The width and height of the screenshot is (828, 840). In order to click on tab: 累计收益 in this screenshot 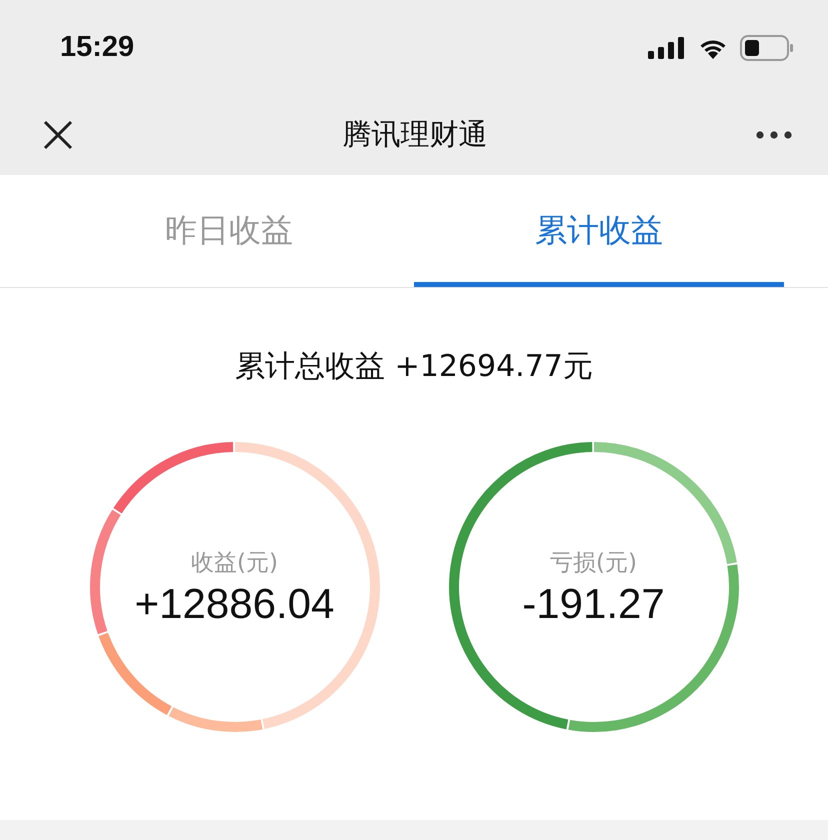, I will do `click(599, 233)`.